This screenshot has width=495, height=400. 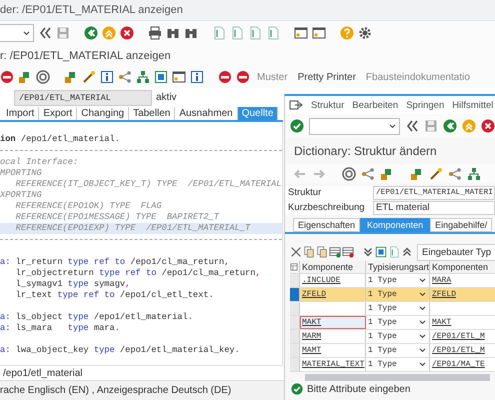 I want to click on input-field: MAMT, so click(x=333, y=350).